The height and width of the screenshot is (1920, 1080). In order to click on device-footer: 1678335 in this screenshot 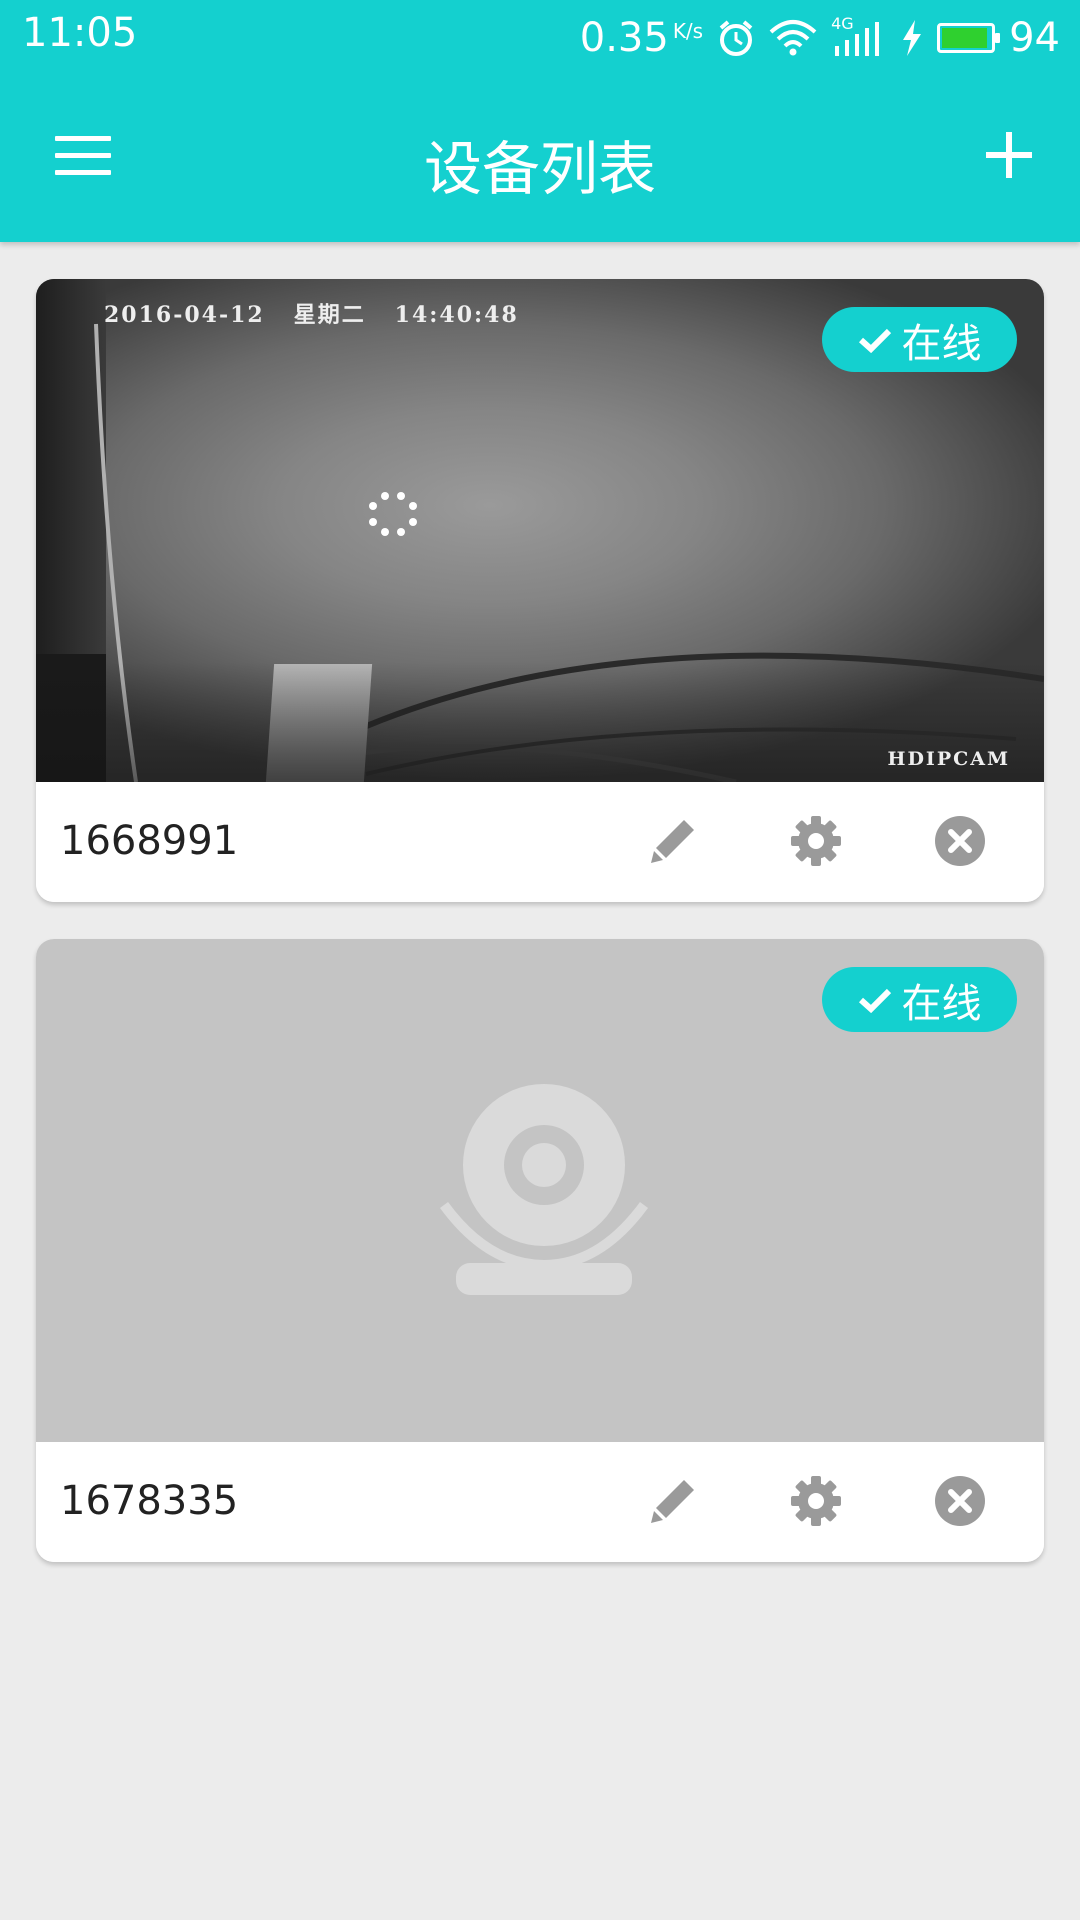, I will do `click(540, 1502)`.